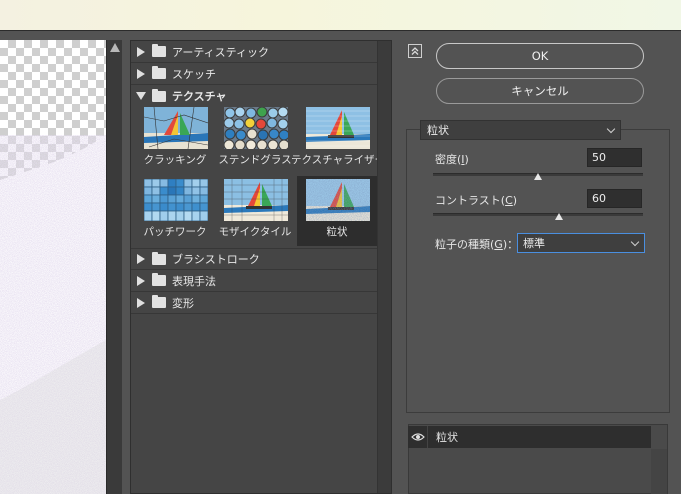  I want to click on thumb-label: クラッキング, so click(175, 160).